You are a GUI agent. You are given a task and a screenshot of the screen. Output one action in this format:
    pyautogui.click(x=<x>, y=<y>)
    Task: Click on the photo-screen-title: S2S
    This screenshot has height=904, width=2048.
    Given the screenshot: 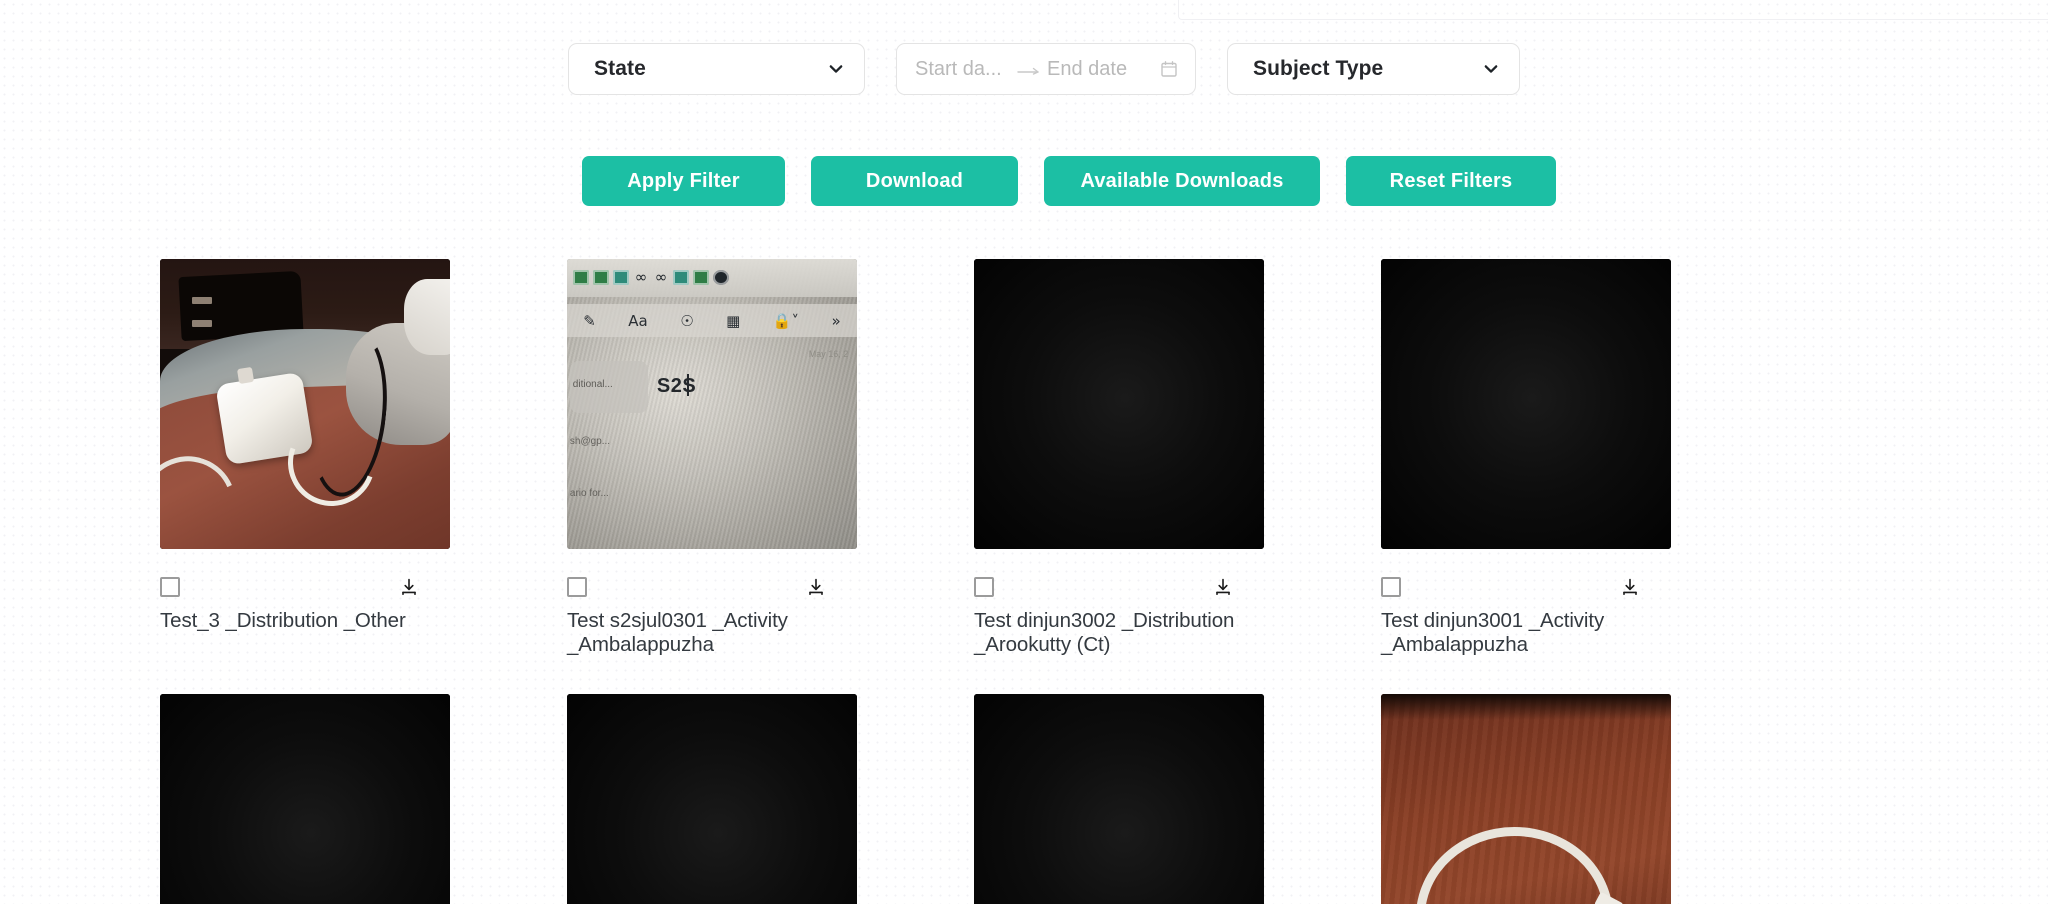 What is the action you would take?
    pyautogui.click(x=676, y=386)
    